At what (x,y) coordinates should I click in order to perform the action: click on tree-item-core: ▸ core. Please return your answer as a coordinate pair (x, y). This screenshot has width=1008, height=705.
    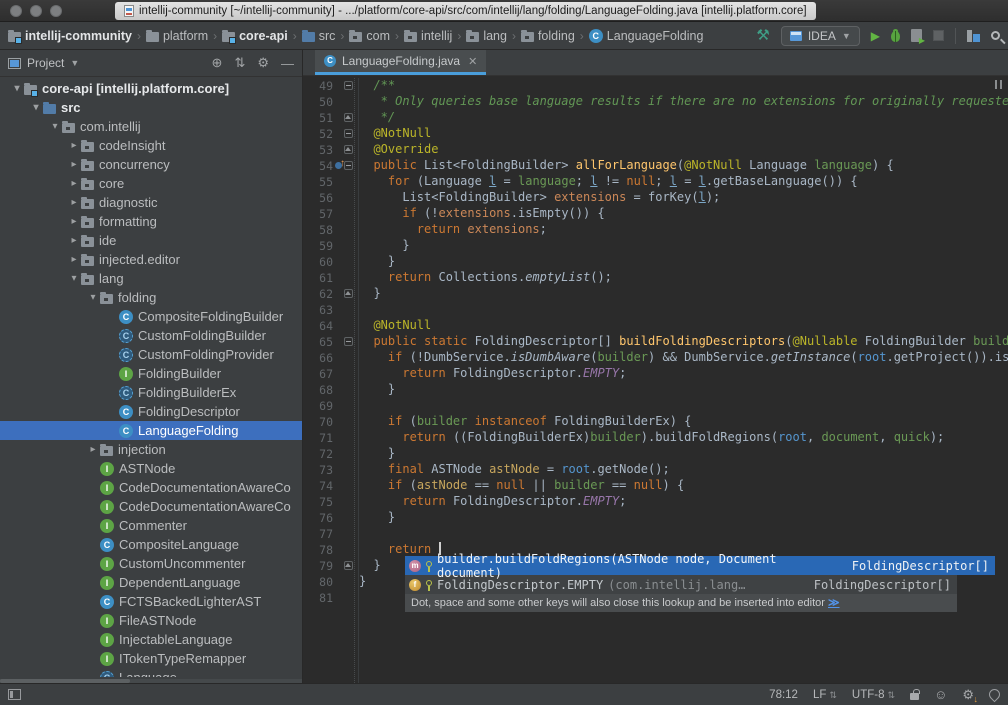
    Looking at the image, I should click on (151, 183).